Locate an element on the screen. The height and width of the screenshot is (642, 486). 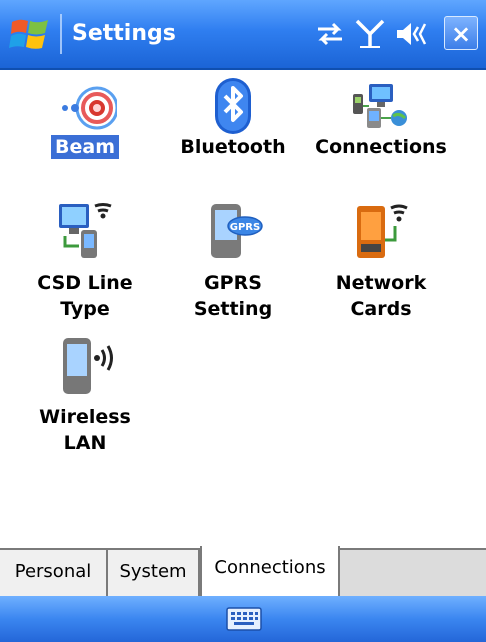
svg-text: GPRS is located at coordinates (245, 227).